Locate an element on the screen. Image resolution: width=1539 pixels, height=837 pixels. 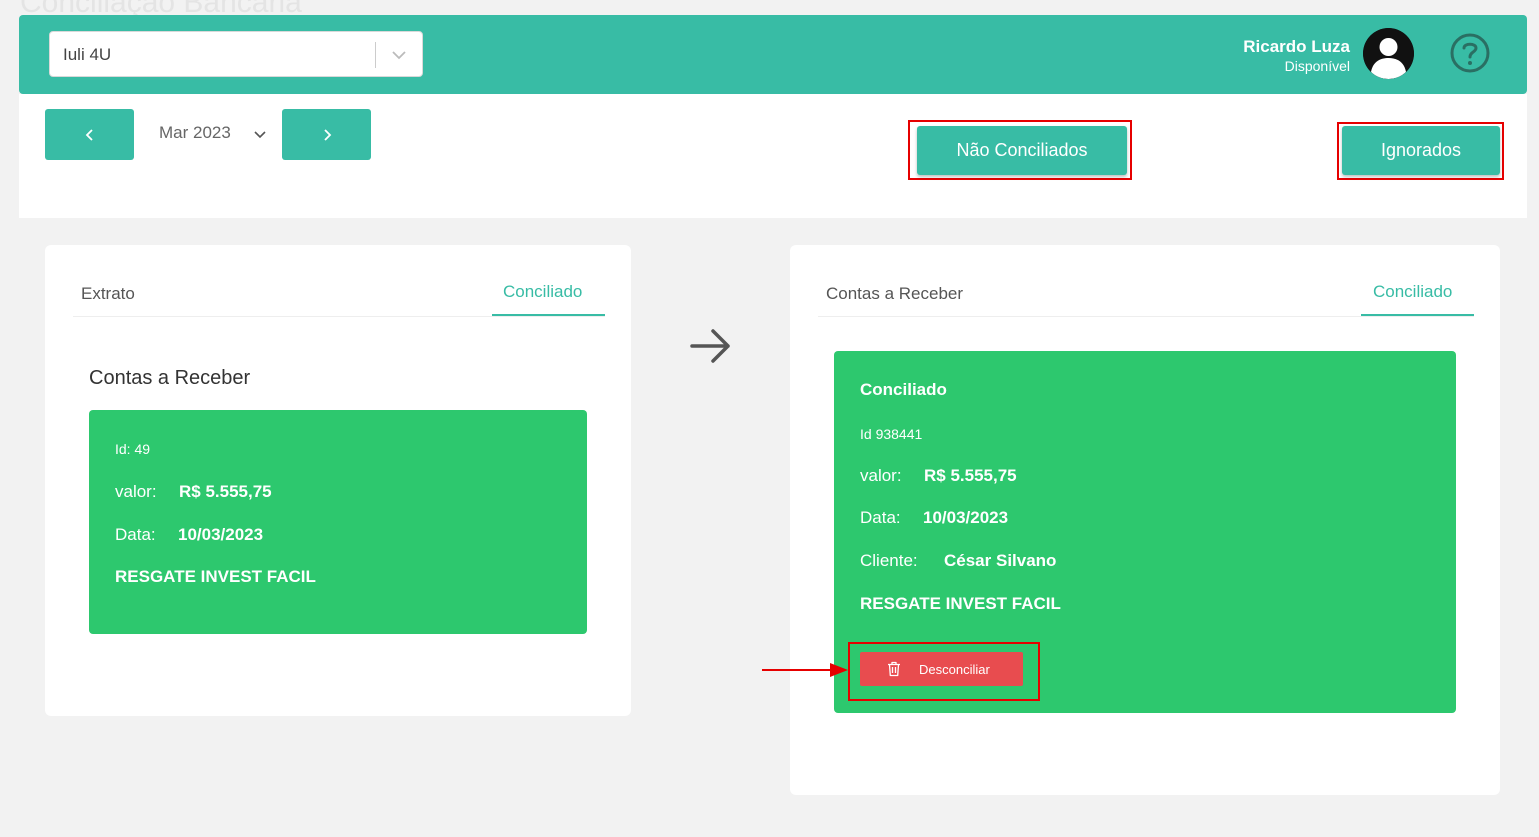
card-id: Id: 49 is located at coordinates (133, 449).